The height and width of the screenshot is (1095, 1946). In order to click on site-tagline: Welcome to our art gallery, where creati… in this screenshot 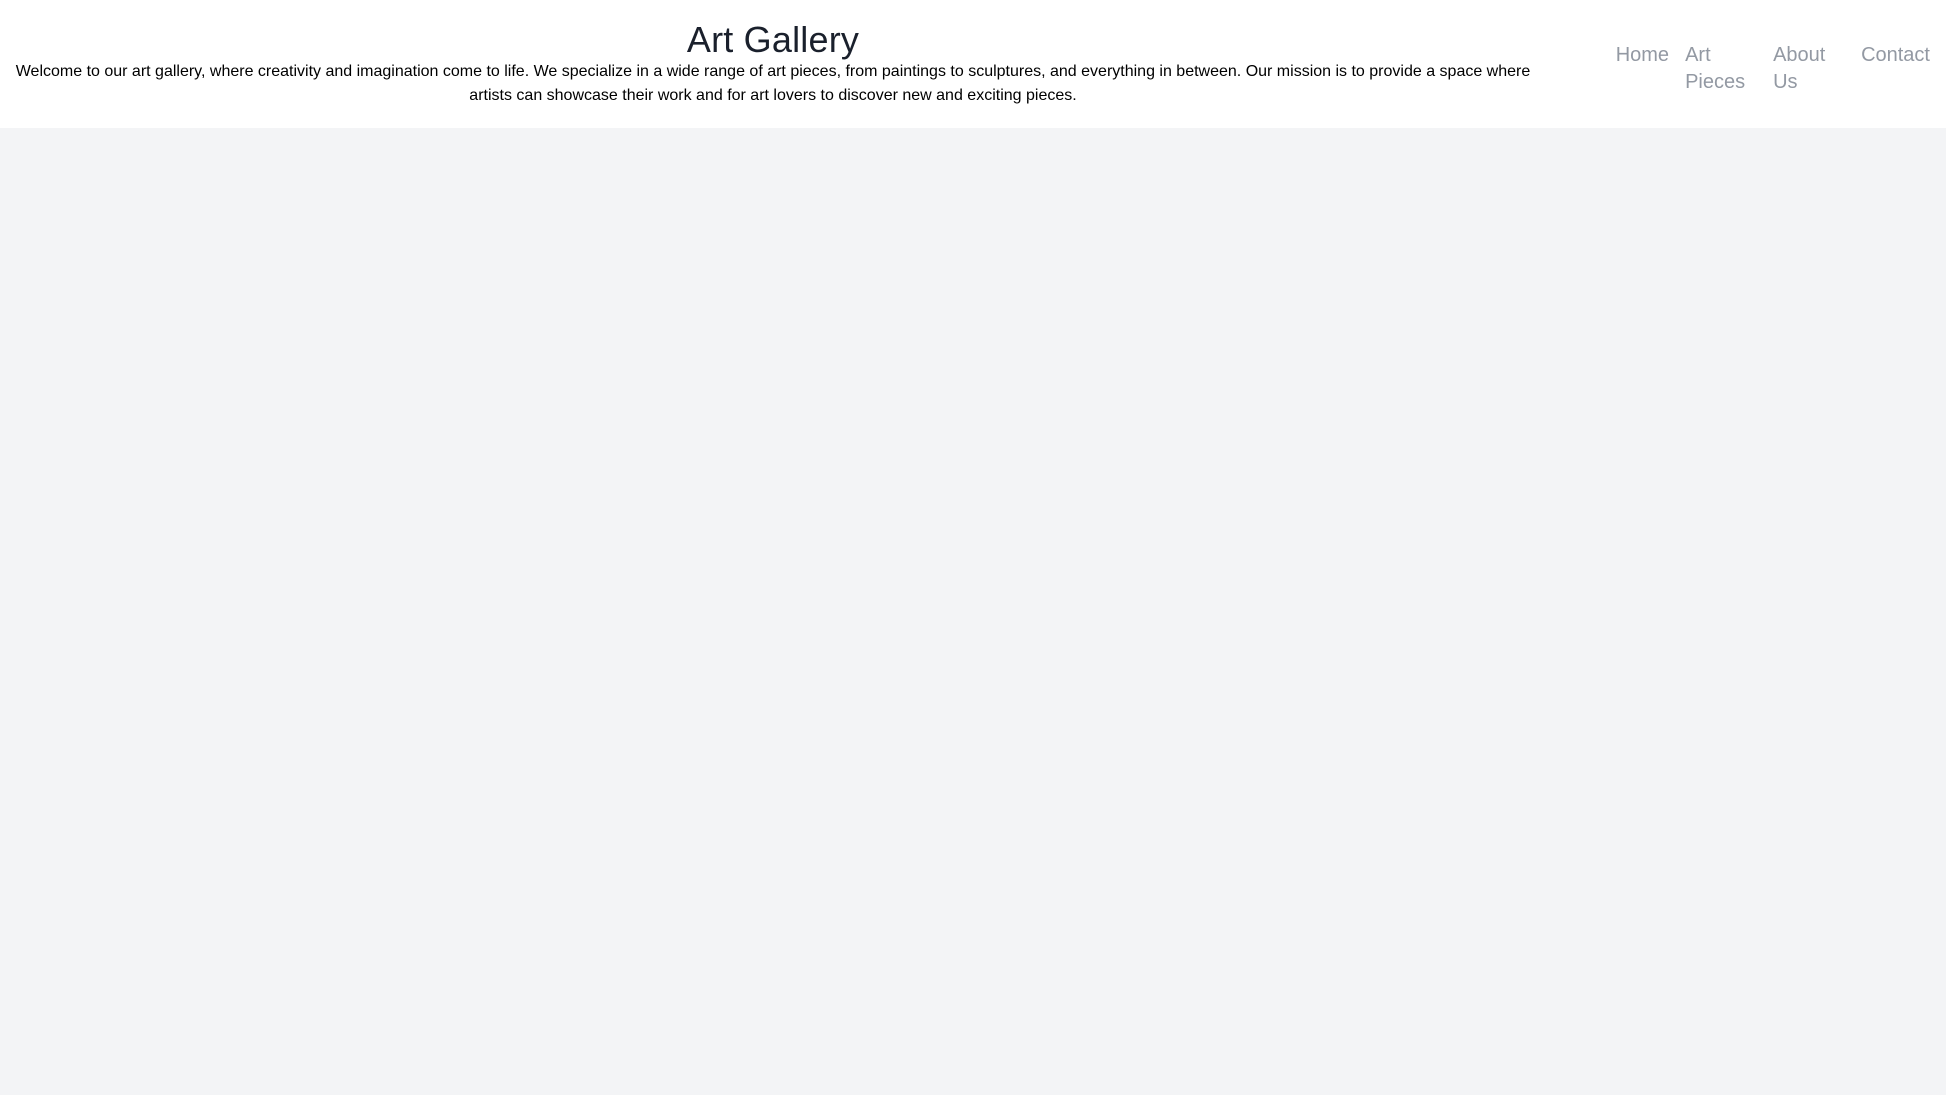, I will do `click(773, 83)`.